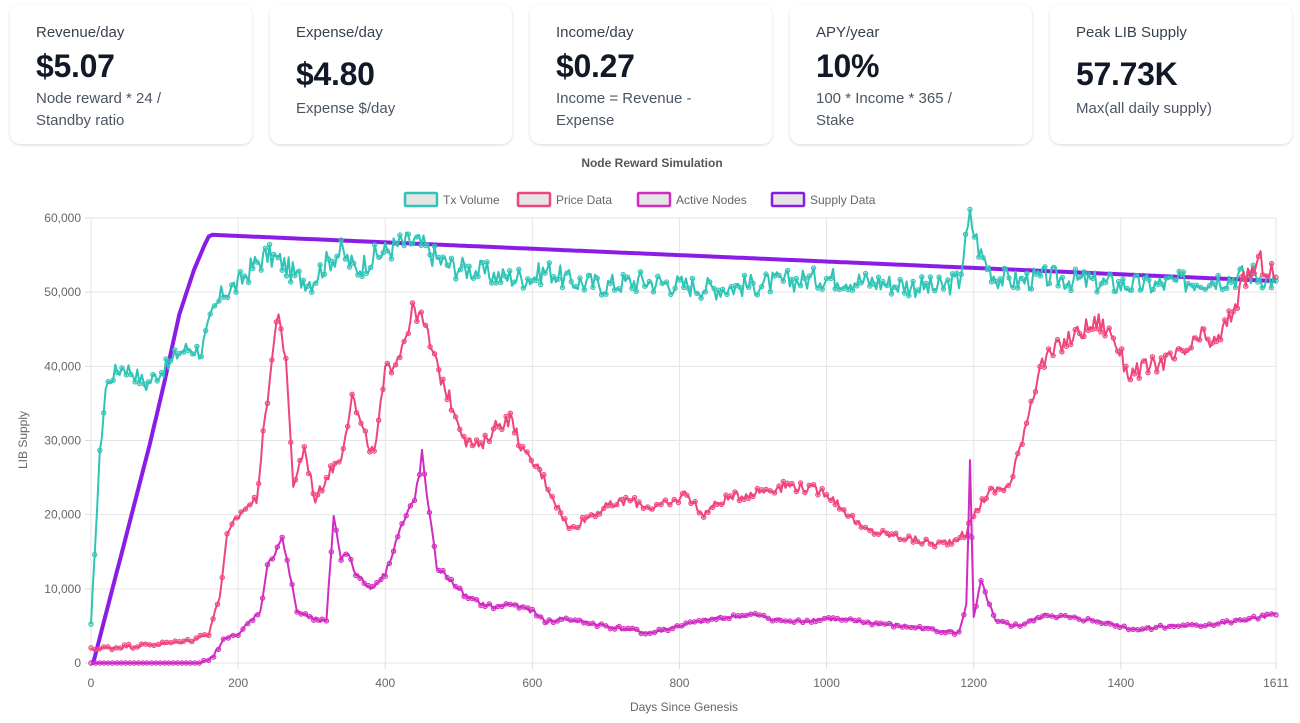 Image resolution: width=1300 pixels, height=723 pixels. I want to click on legend-item: Supply Data, so click(823, 199).